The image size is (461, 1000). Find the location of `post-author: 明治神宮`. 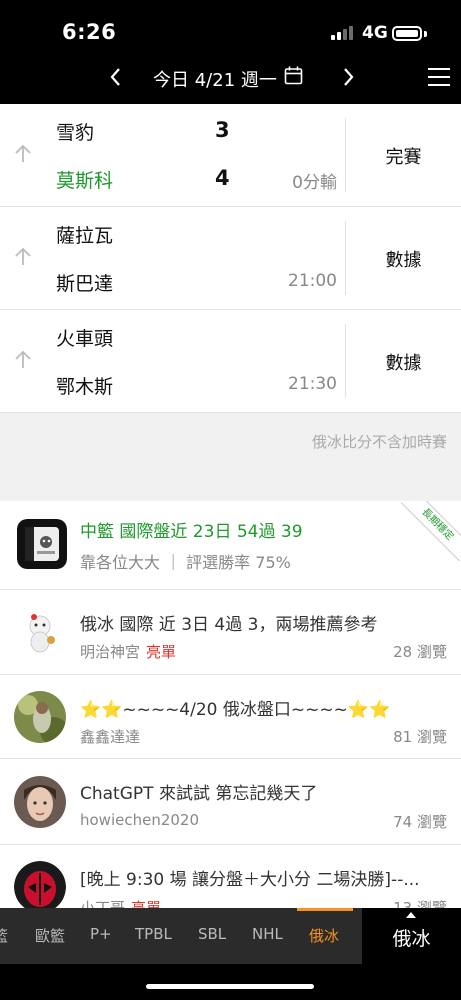

post-author: 明治神宮 is located at coordinates (110, 652).